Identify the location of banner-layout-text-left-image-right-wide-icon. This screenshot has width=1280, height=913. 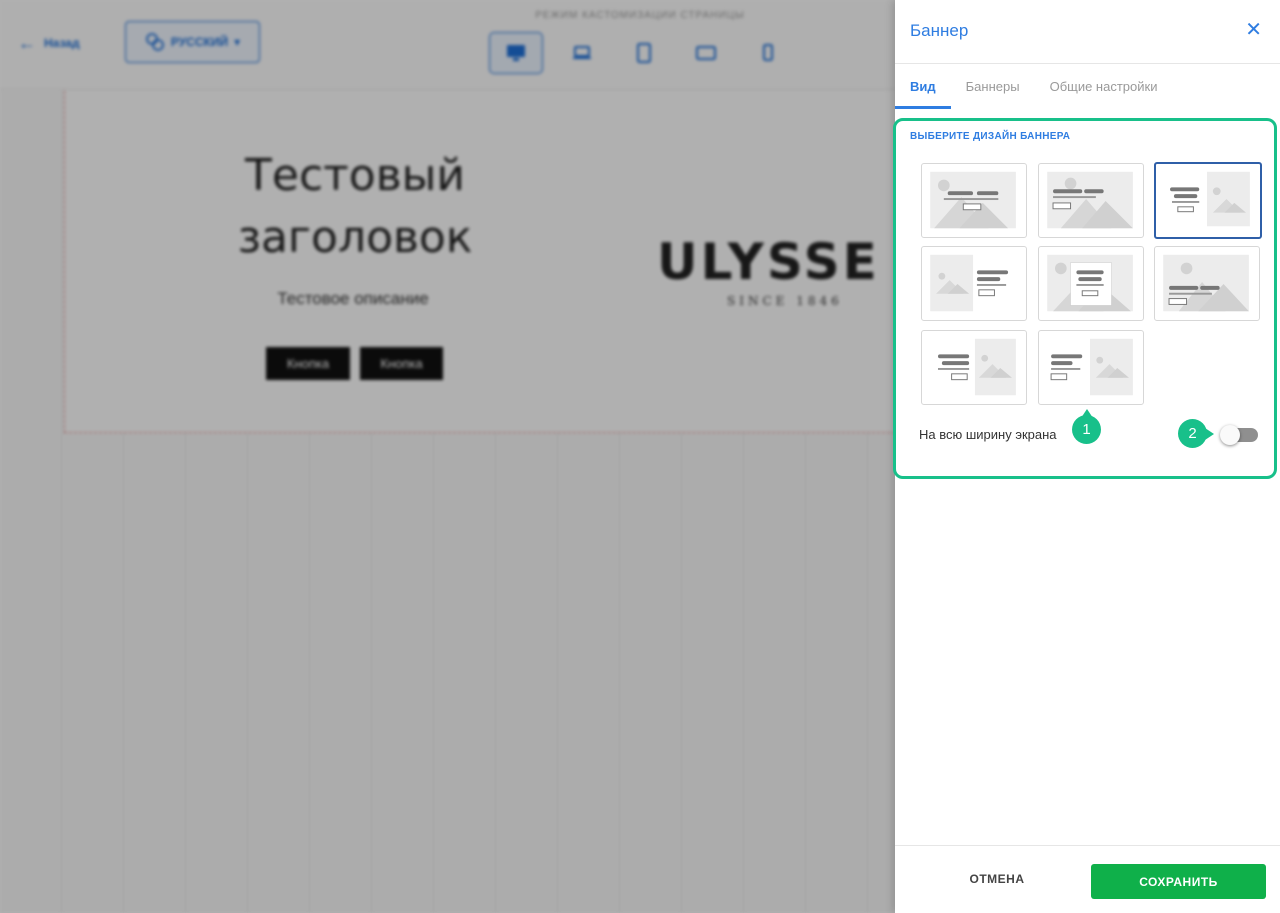
(976, 367).